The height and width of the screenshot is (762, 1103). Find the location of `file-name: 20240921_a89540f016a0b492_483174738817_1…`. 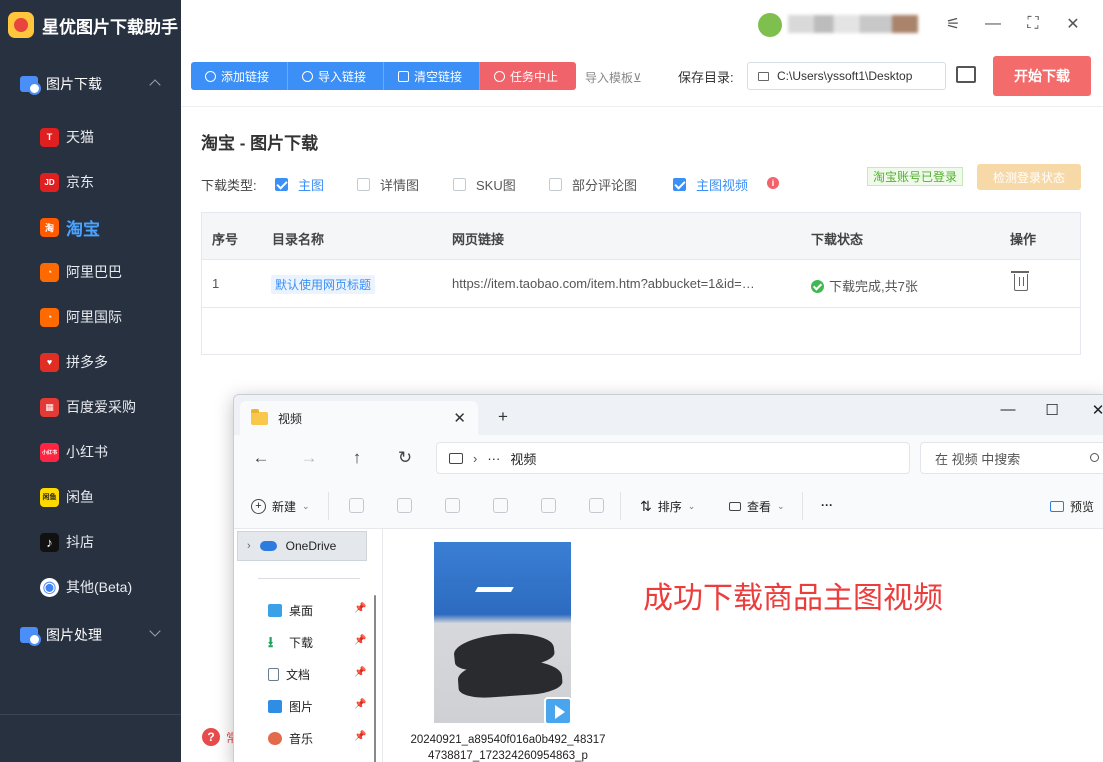

file-name: 20240921_a89540f016a0b492_483174738817_1… is located at coordinates (508, 747).